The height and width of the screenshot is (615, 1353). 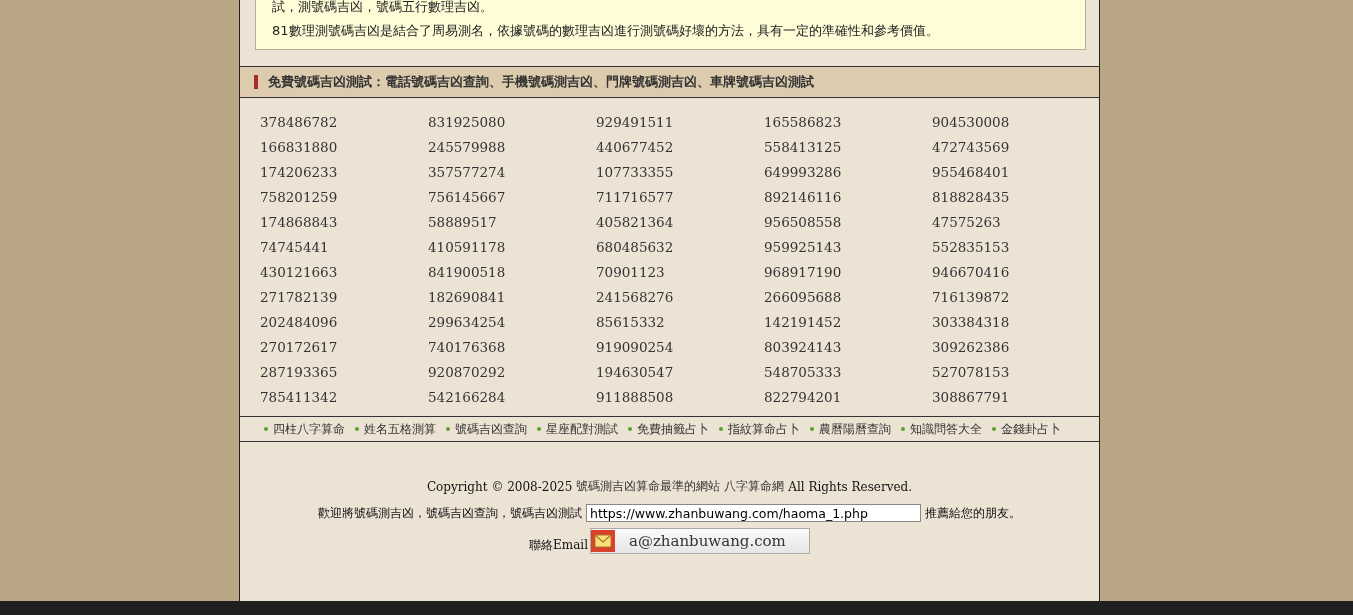 What do you see at coordinates (512, 347) in the screenshot?
I see `number-link: 740176368` at bounding box center [512, 347].